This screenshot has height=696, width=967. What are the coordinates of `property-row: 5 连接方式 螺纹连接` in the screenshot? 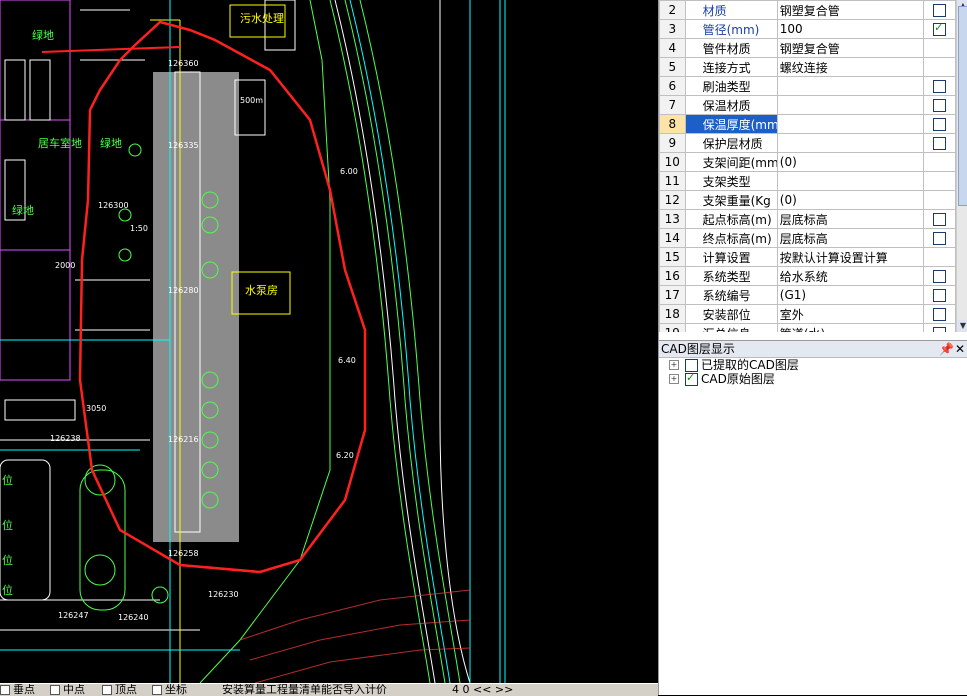 It's located at (807, 67).